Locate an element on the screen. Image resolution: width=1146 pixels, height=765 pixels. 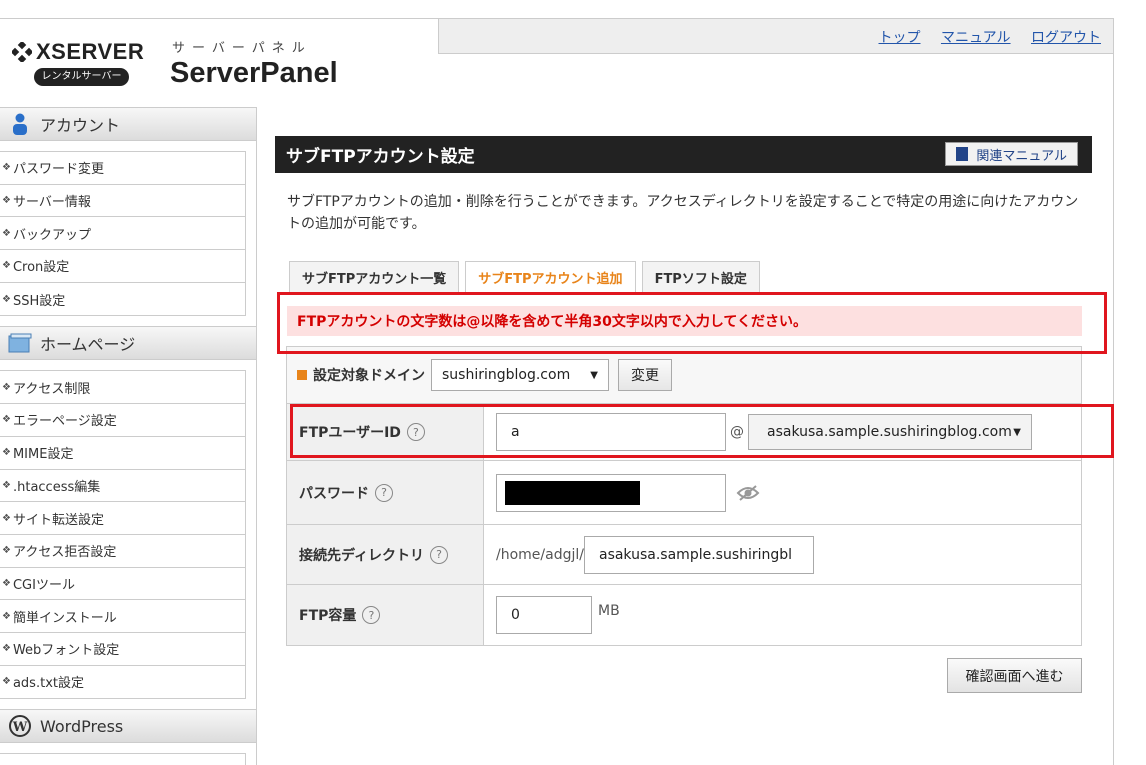
book-icon is located at coordinates (962, 154).